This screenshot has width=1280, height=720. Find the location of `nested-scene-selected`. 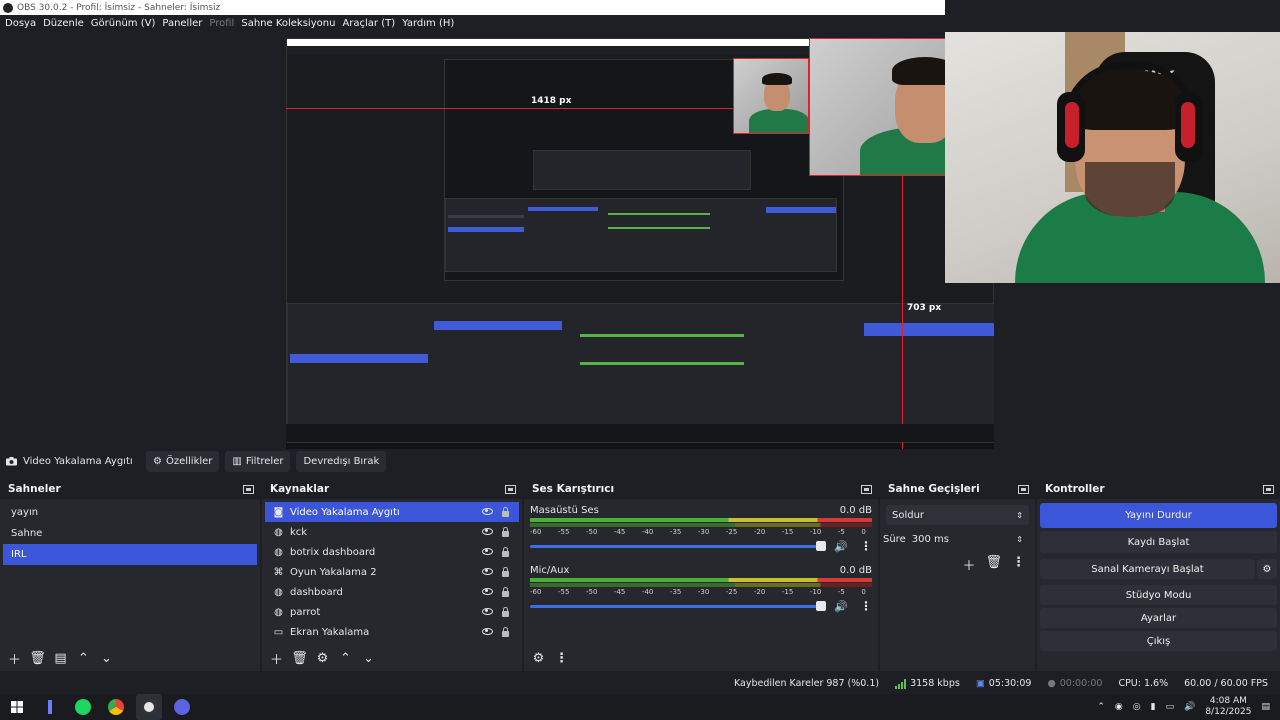

nested-scene-selected is located at coordinates (359, 358).